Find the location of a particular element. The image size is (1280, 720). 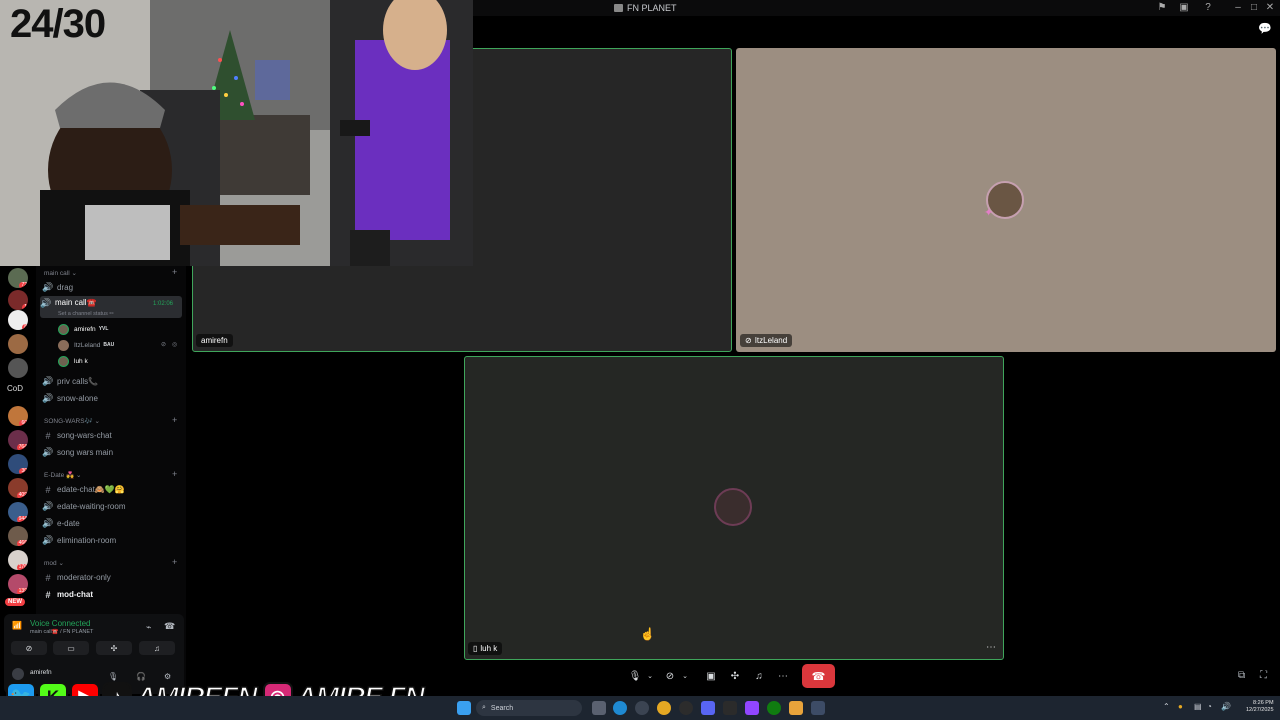

server-icon-8: 30 is located at coordinates (18, 464).